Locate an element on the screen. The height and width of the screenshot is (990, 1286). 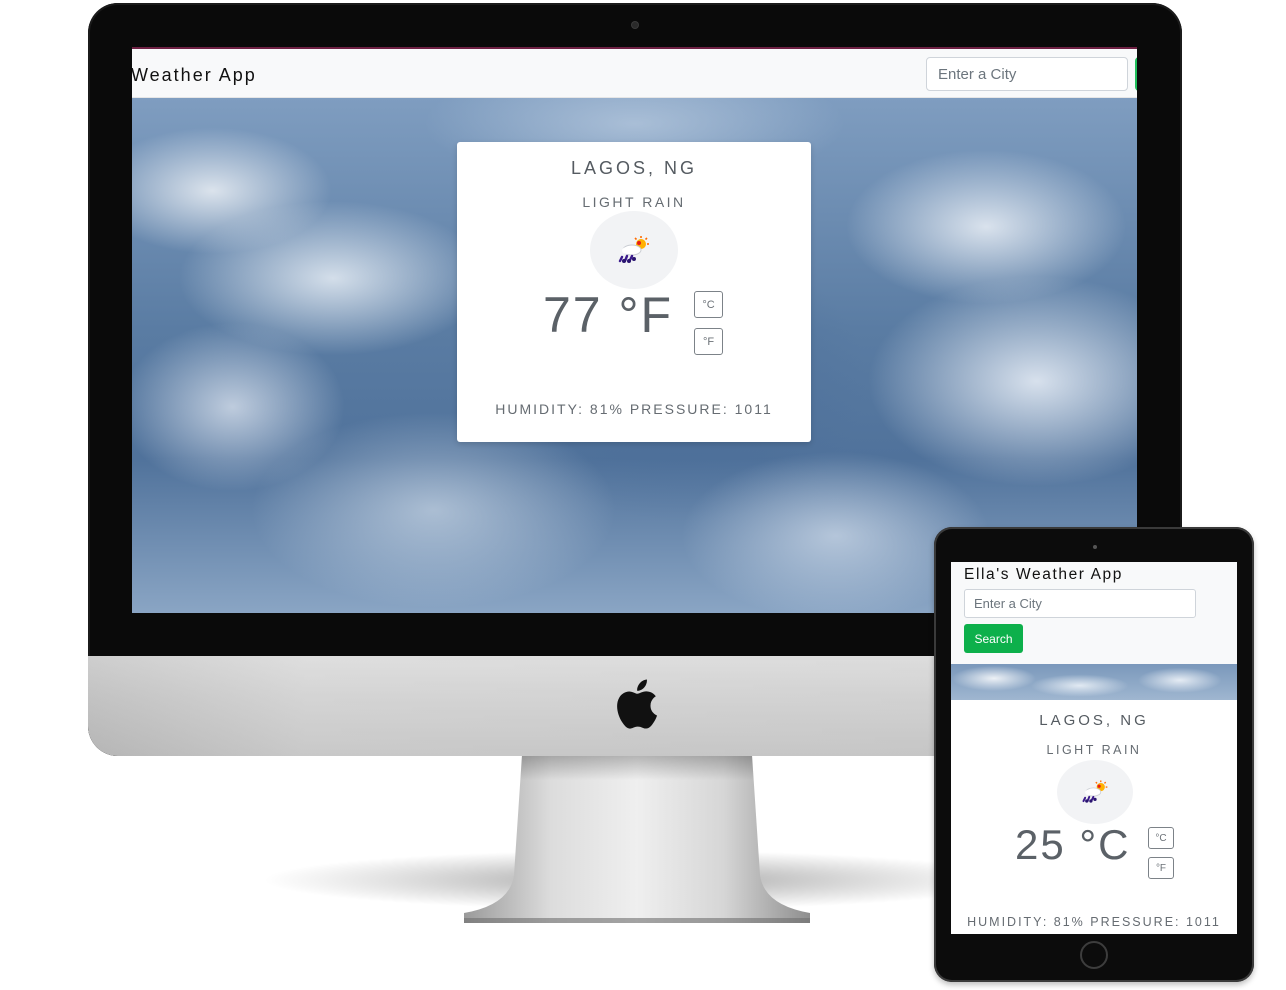
tablet-navbar: Ella's Weather App Search is located at coordinates (1094, 613).